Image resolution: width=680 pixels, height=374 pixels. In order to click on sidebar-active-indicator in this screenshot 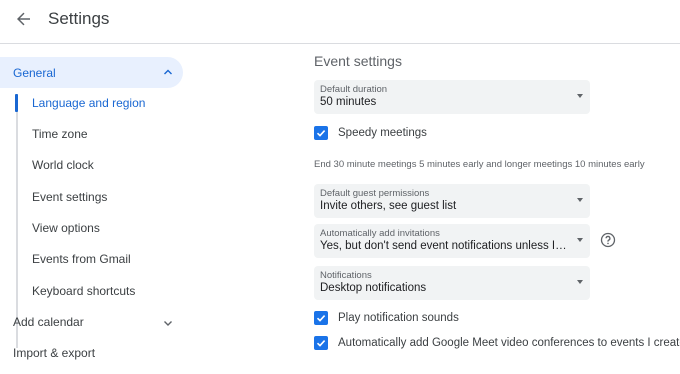, I will do `click(16, 103)`.